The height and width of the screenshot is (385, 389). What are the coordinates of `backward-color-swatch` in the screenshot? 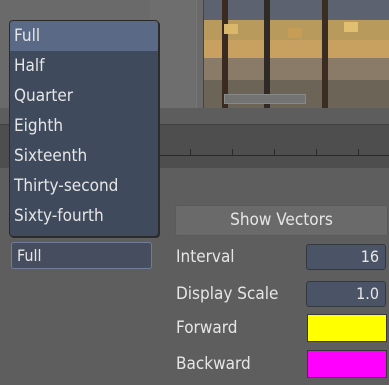 It's located at (347, 364).